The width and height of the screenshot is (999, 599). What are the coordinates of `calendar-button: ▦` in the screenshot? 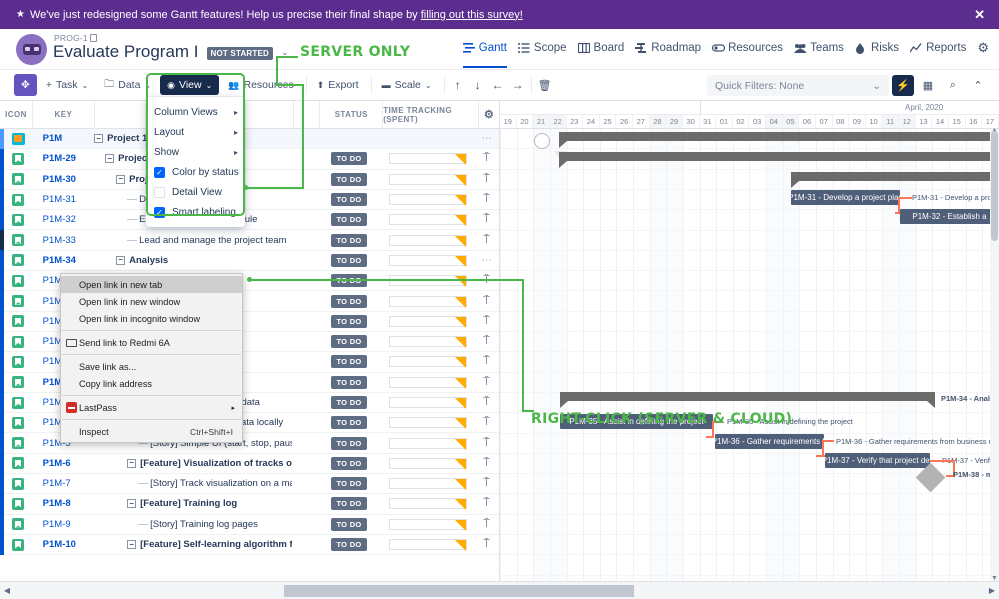 It's located at (928, 85).